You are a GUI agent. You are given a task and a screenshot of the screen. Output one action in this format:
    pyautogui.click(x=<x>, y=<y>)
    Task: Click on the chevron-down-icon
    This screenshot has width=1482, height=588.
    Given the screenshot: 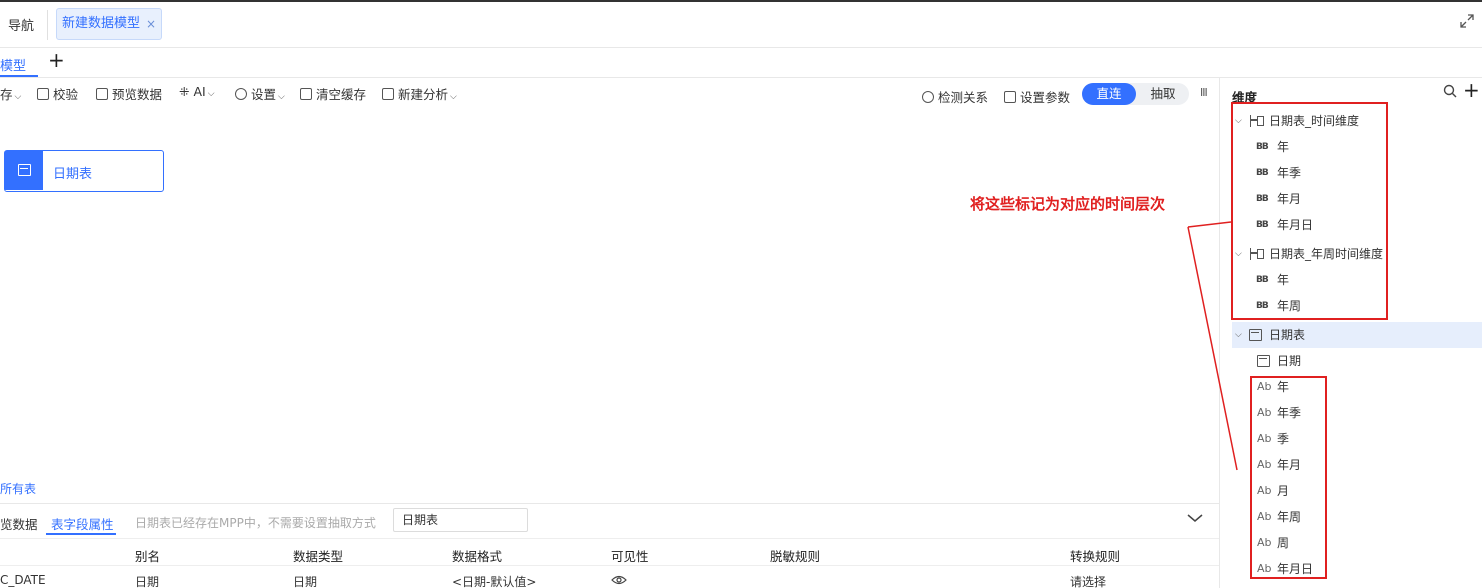 What is the action you would take?
    pyautogui.click(x=1195, y=518)
    